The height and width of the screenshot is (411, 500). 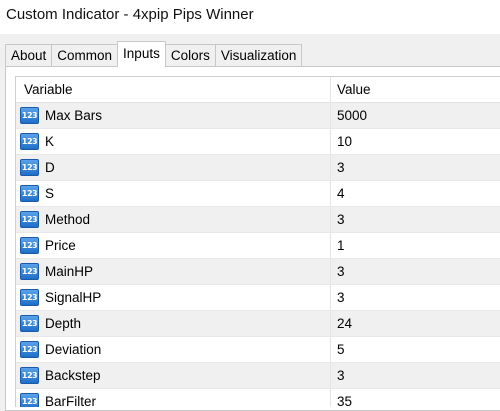 I want to click on variable-name: K, so click(x=50, y=141).